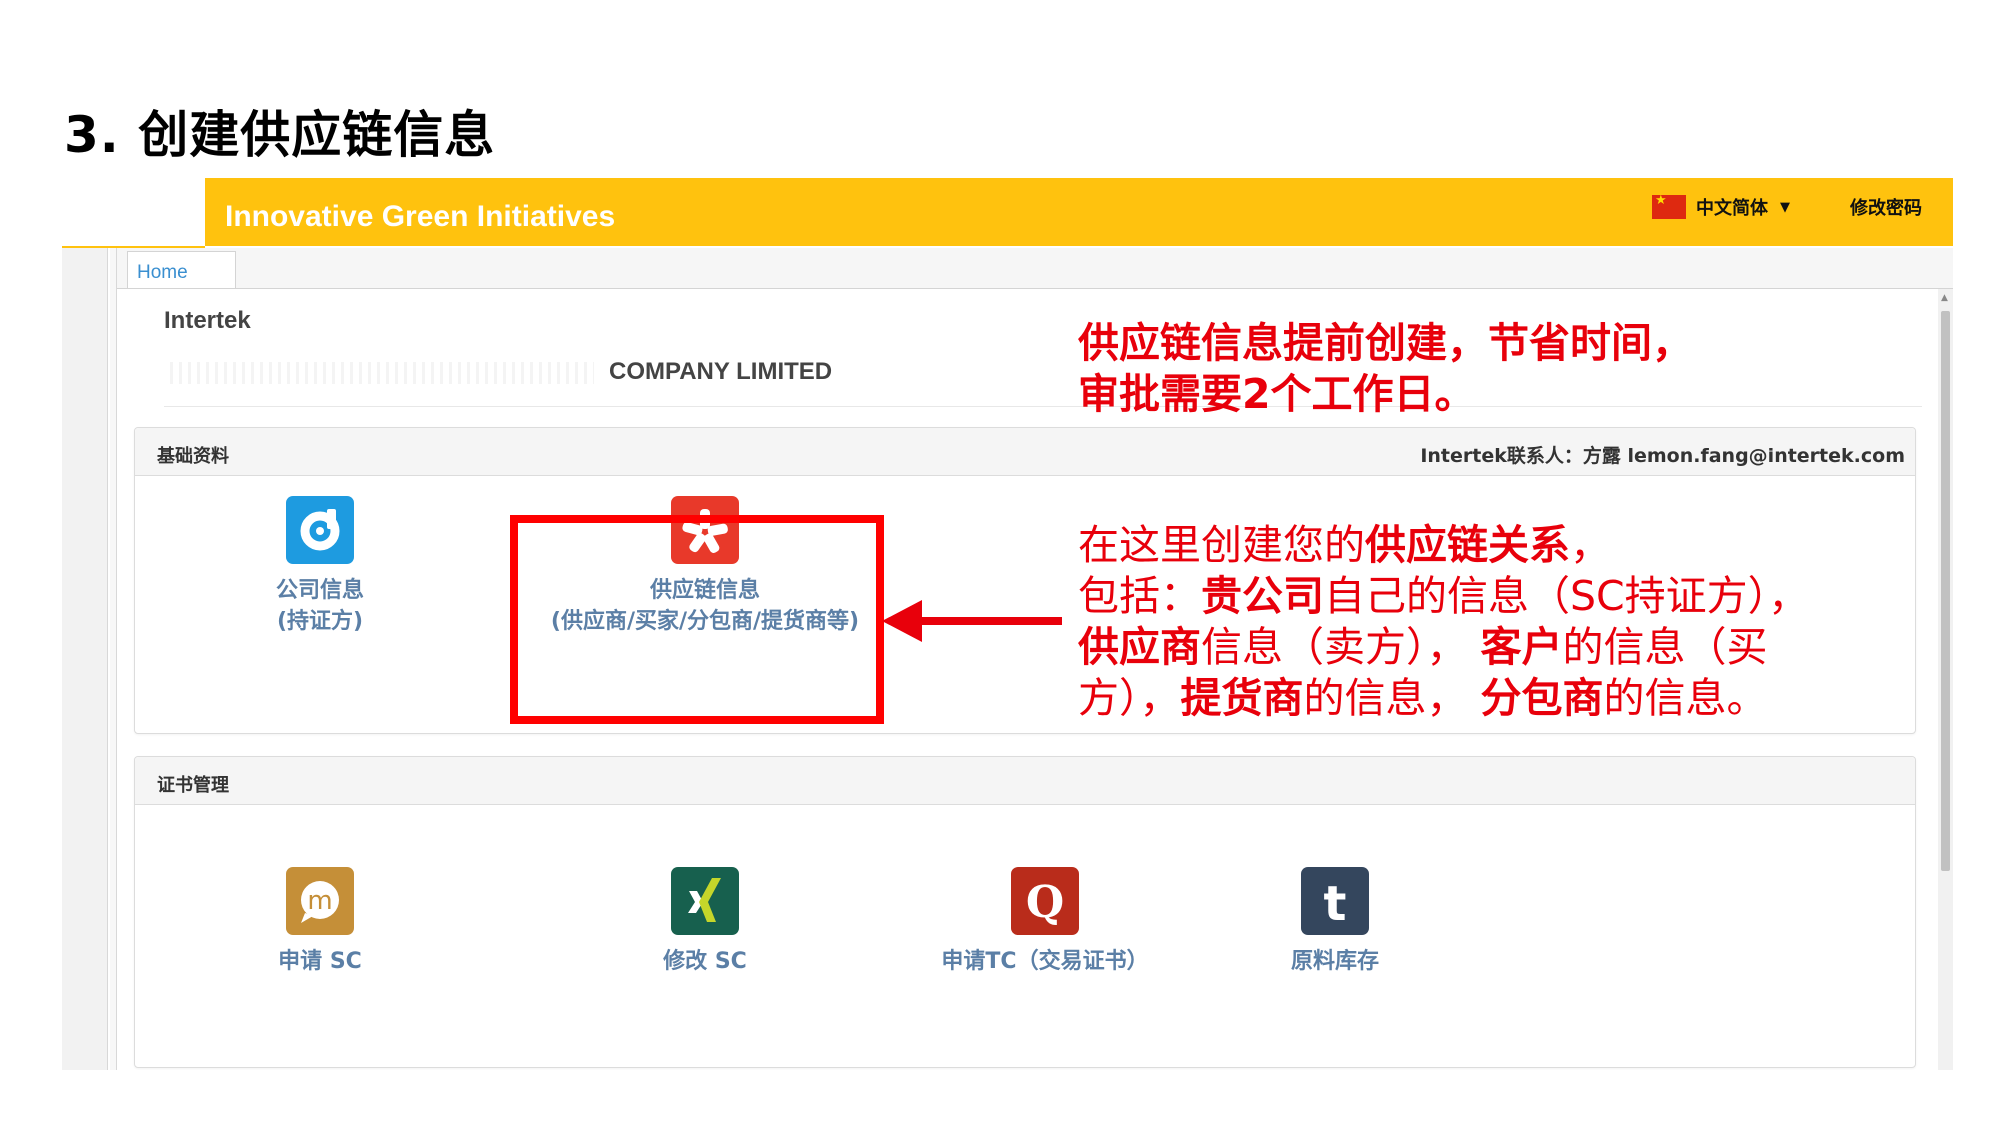 This screenshot has width=2000, height=1125. I want to click on annotation-top: 供应链信息提前创建，节省时间， 审批需要2个工作日。, so click(1385, 368).